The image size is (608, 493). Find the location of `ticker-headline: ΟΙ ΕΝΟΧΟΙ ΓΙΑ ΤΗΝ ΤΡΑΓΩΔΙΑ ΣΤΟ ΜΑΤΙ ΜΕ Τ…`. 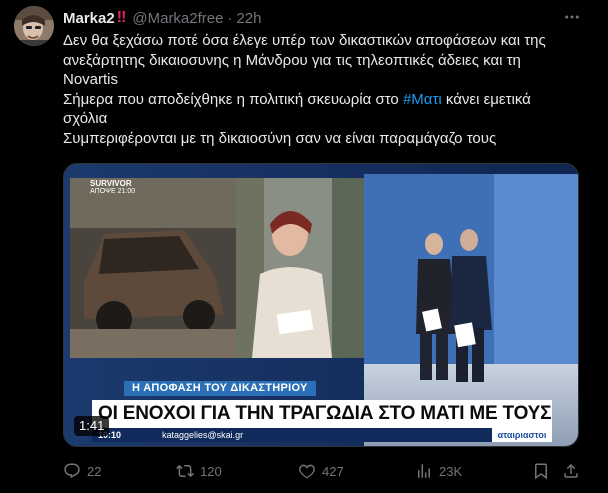

ticker-headline: ΟΙ ΕΝΟΧΟΙ ΓΙΑ ΤΗΝ ΤΡΑΓΩΔΙΑ ΣΤΟ ΜΑΤΙ ΜΕ Τ… is located at coordinates (322, 414).